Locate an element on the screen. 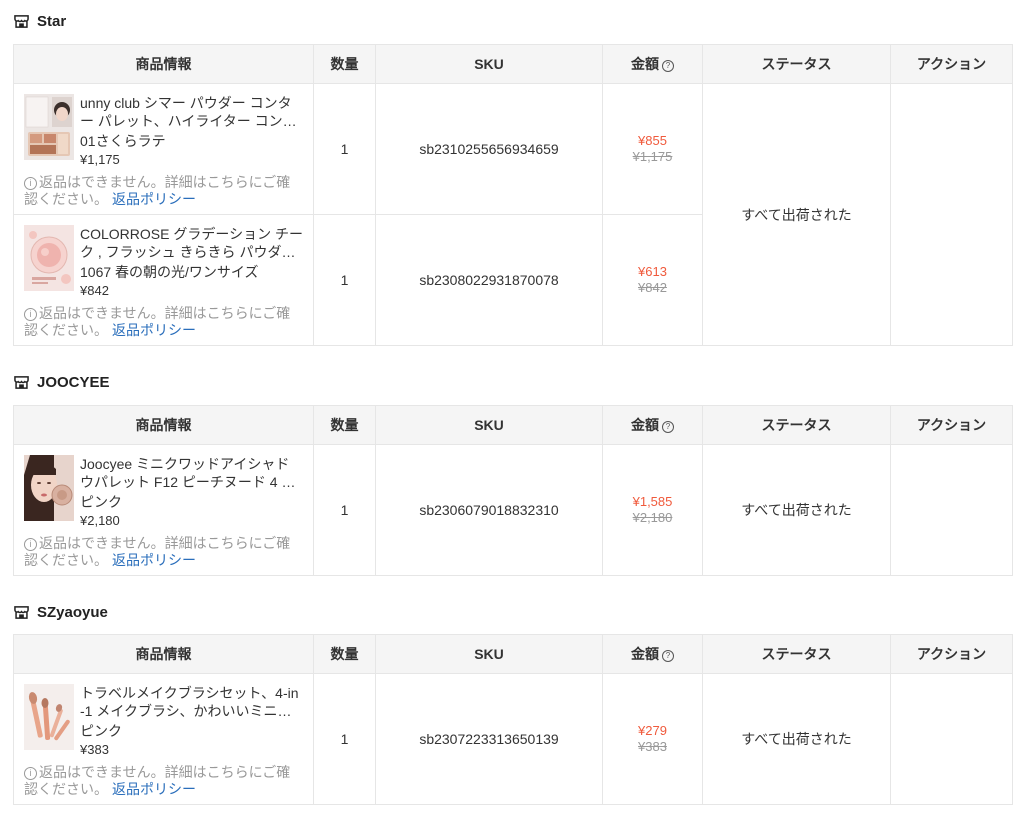 The image size is (1024, 818). product-variant: 1067 春の朝の光/ワンサイズ is located at coordinates (169, 272).